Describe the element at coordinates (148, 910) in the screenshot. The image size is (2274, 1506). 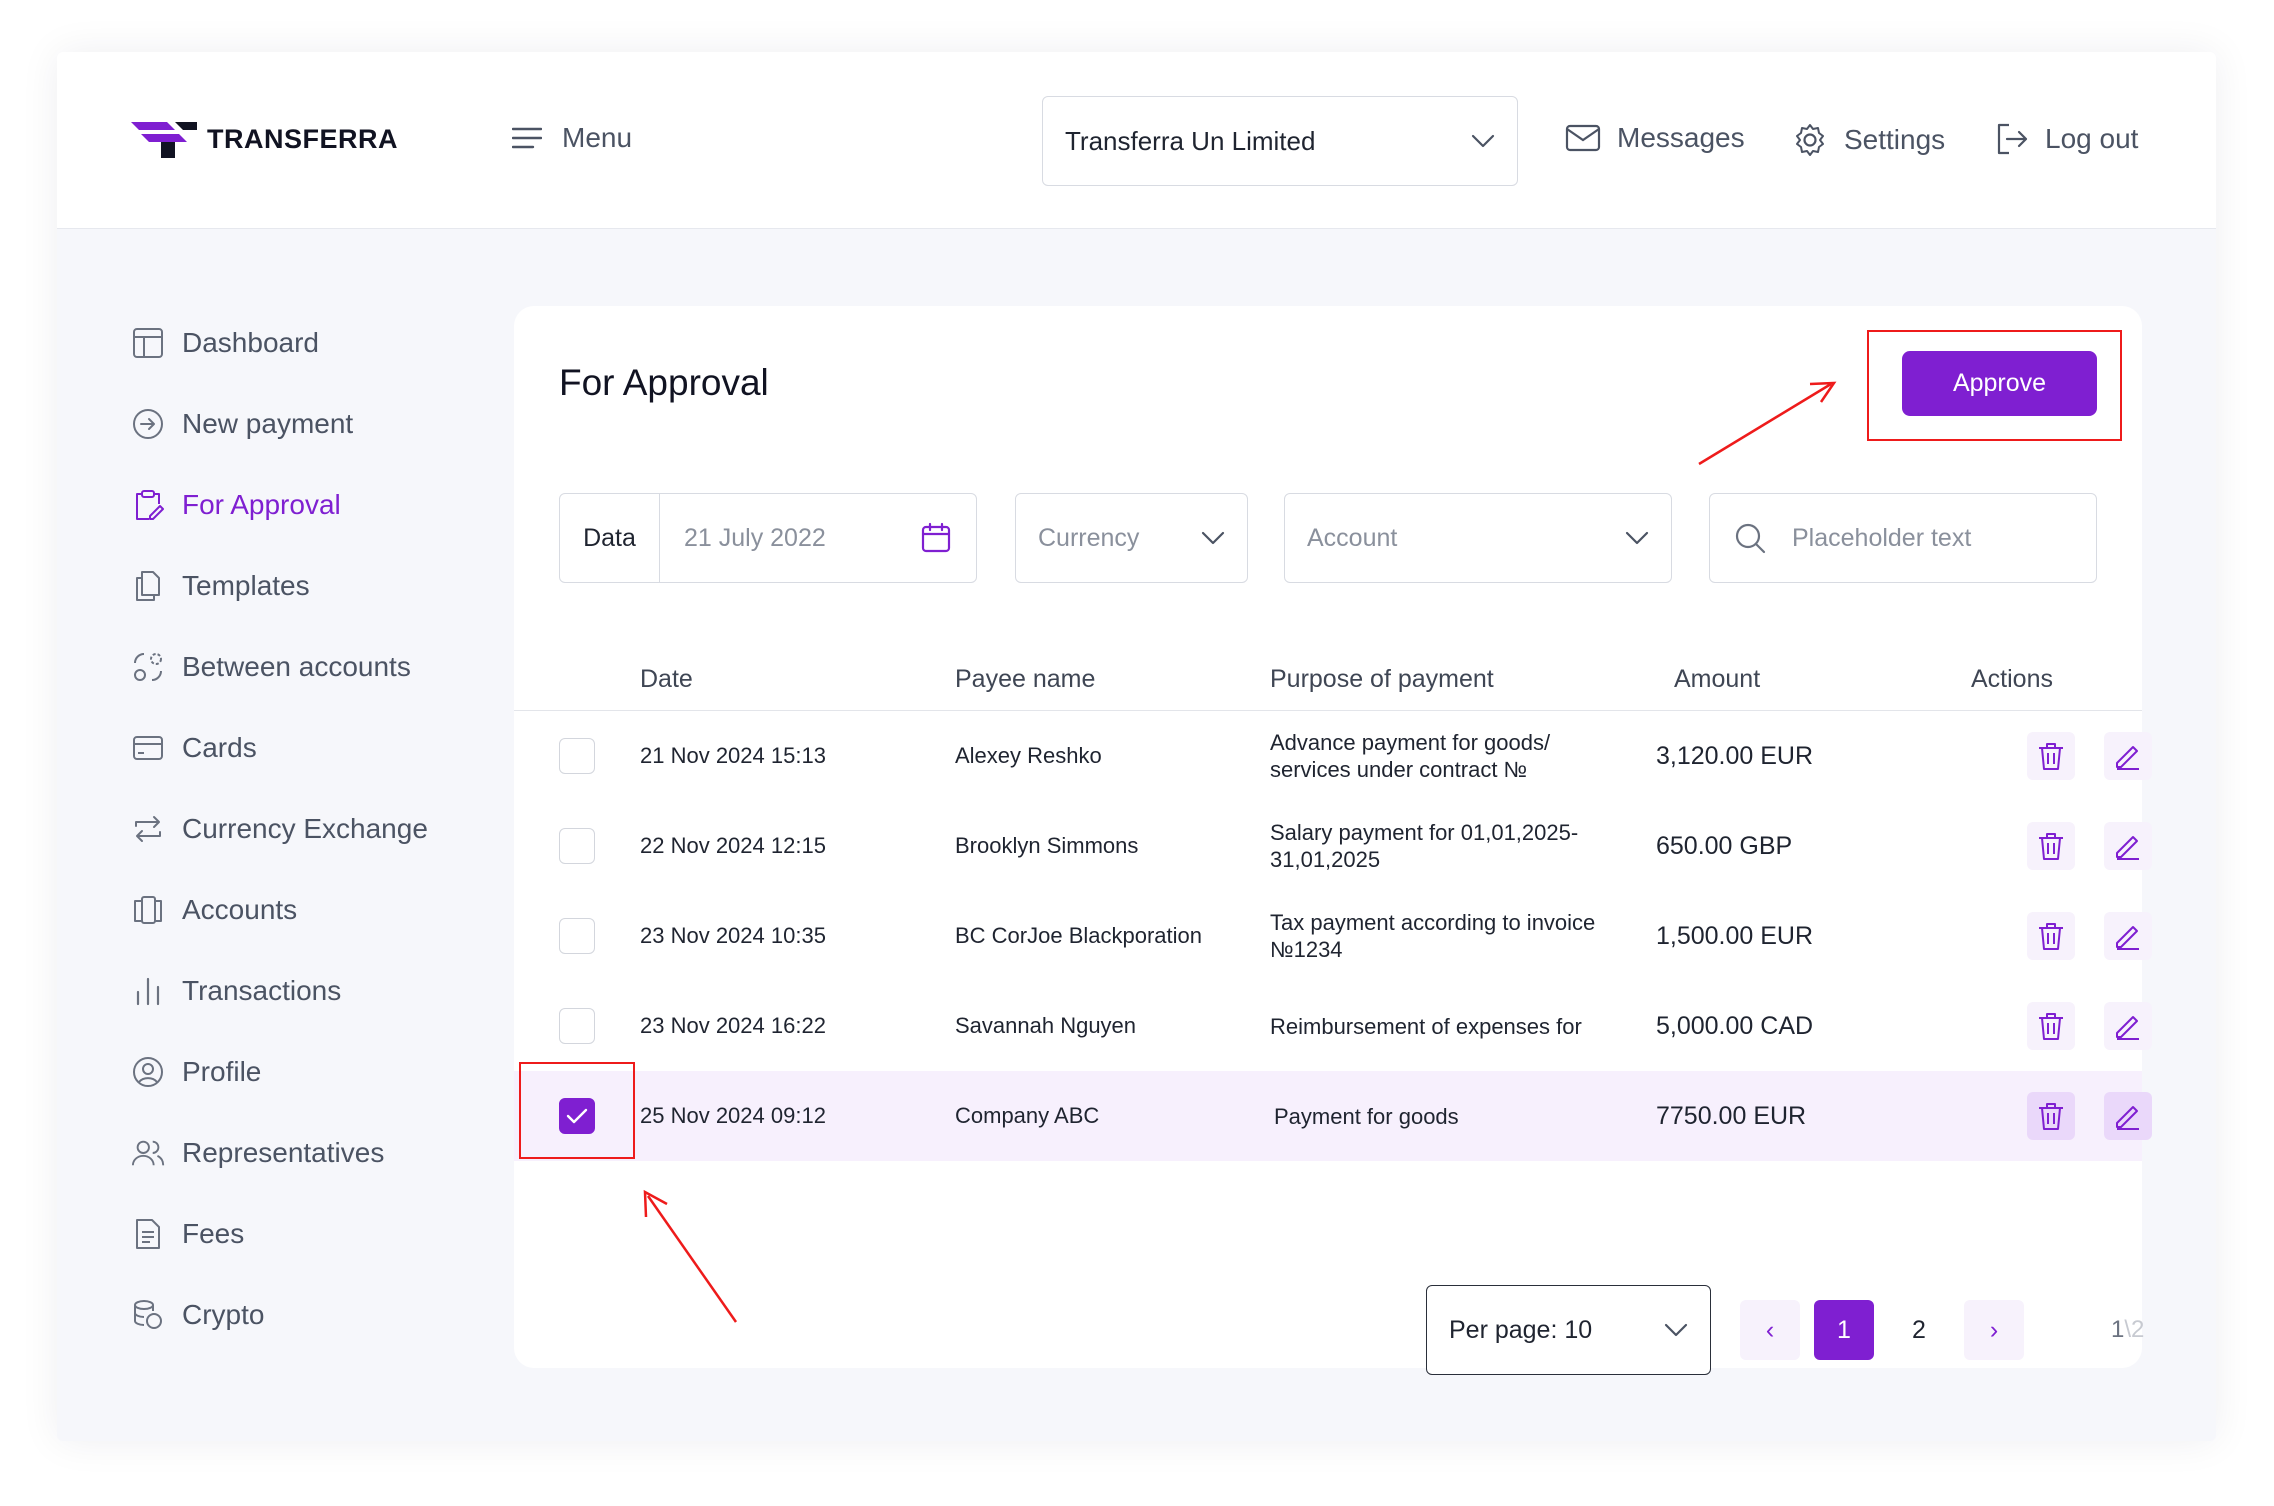
I see `accounts-icon` at that location.